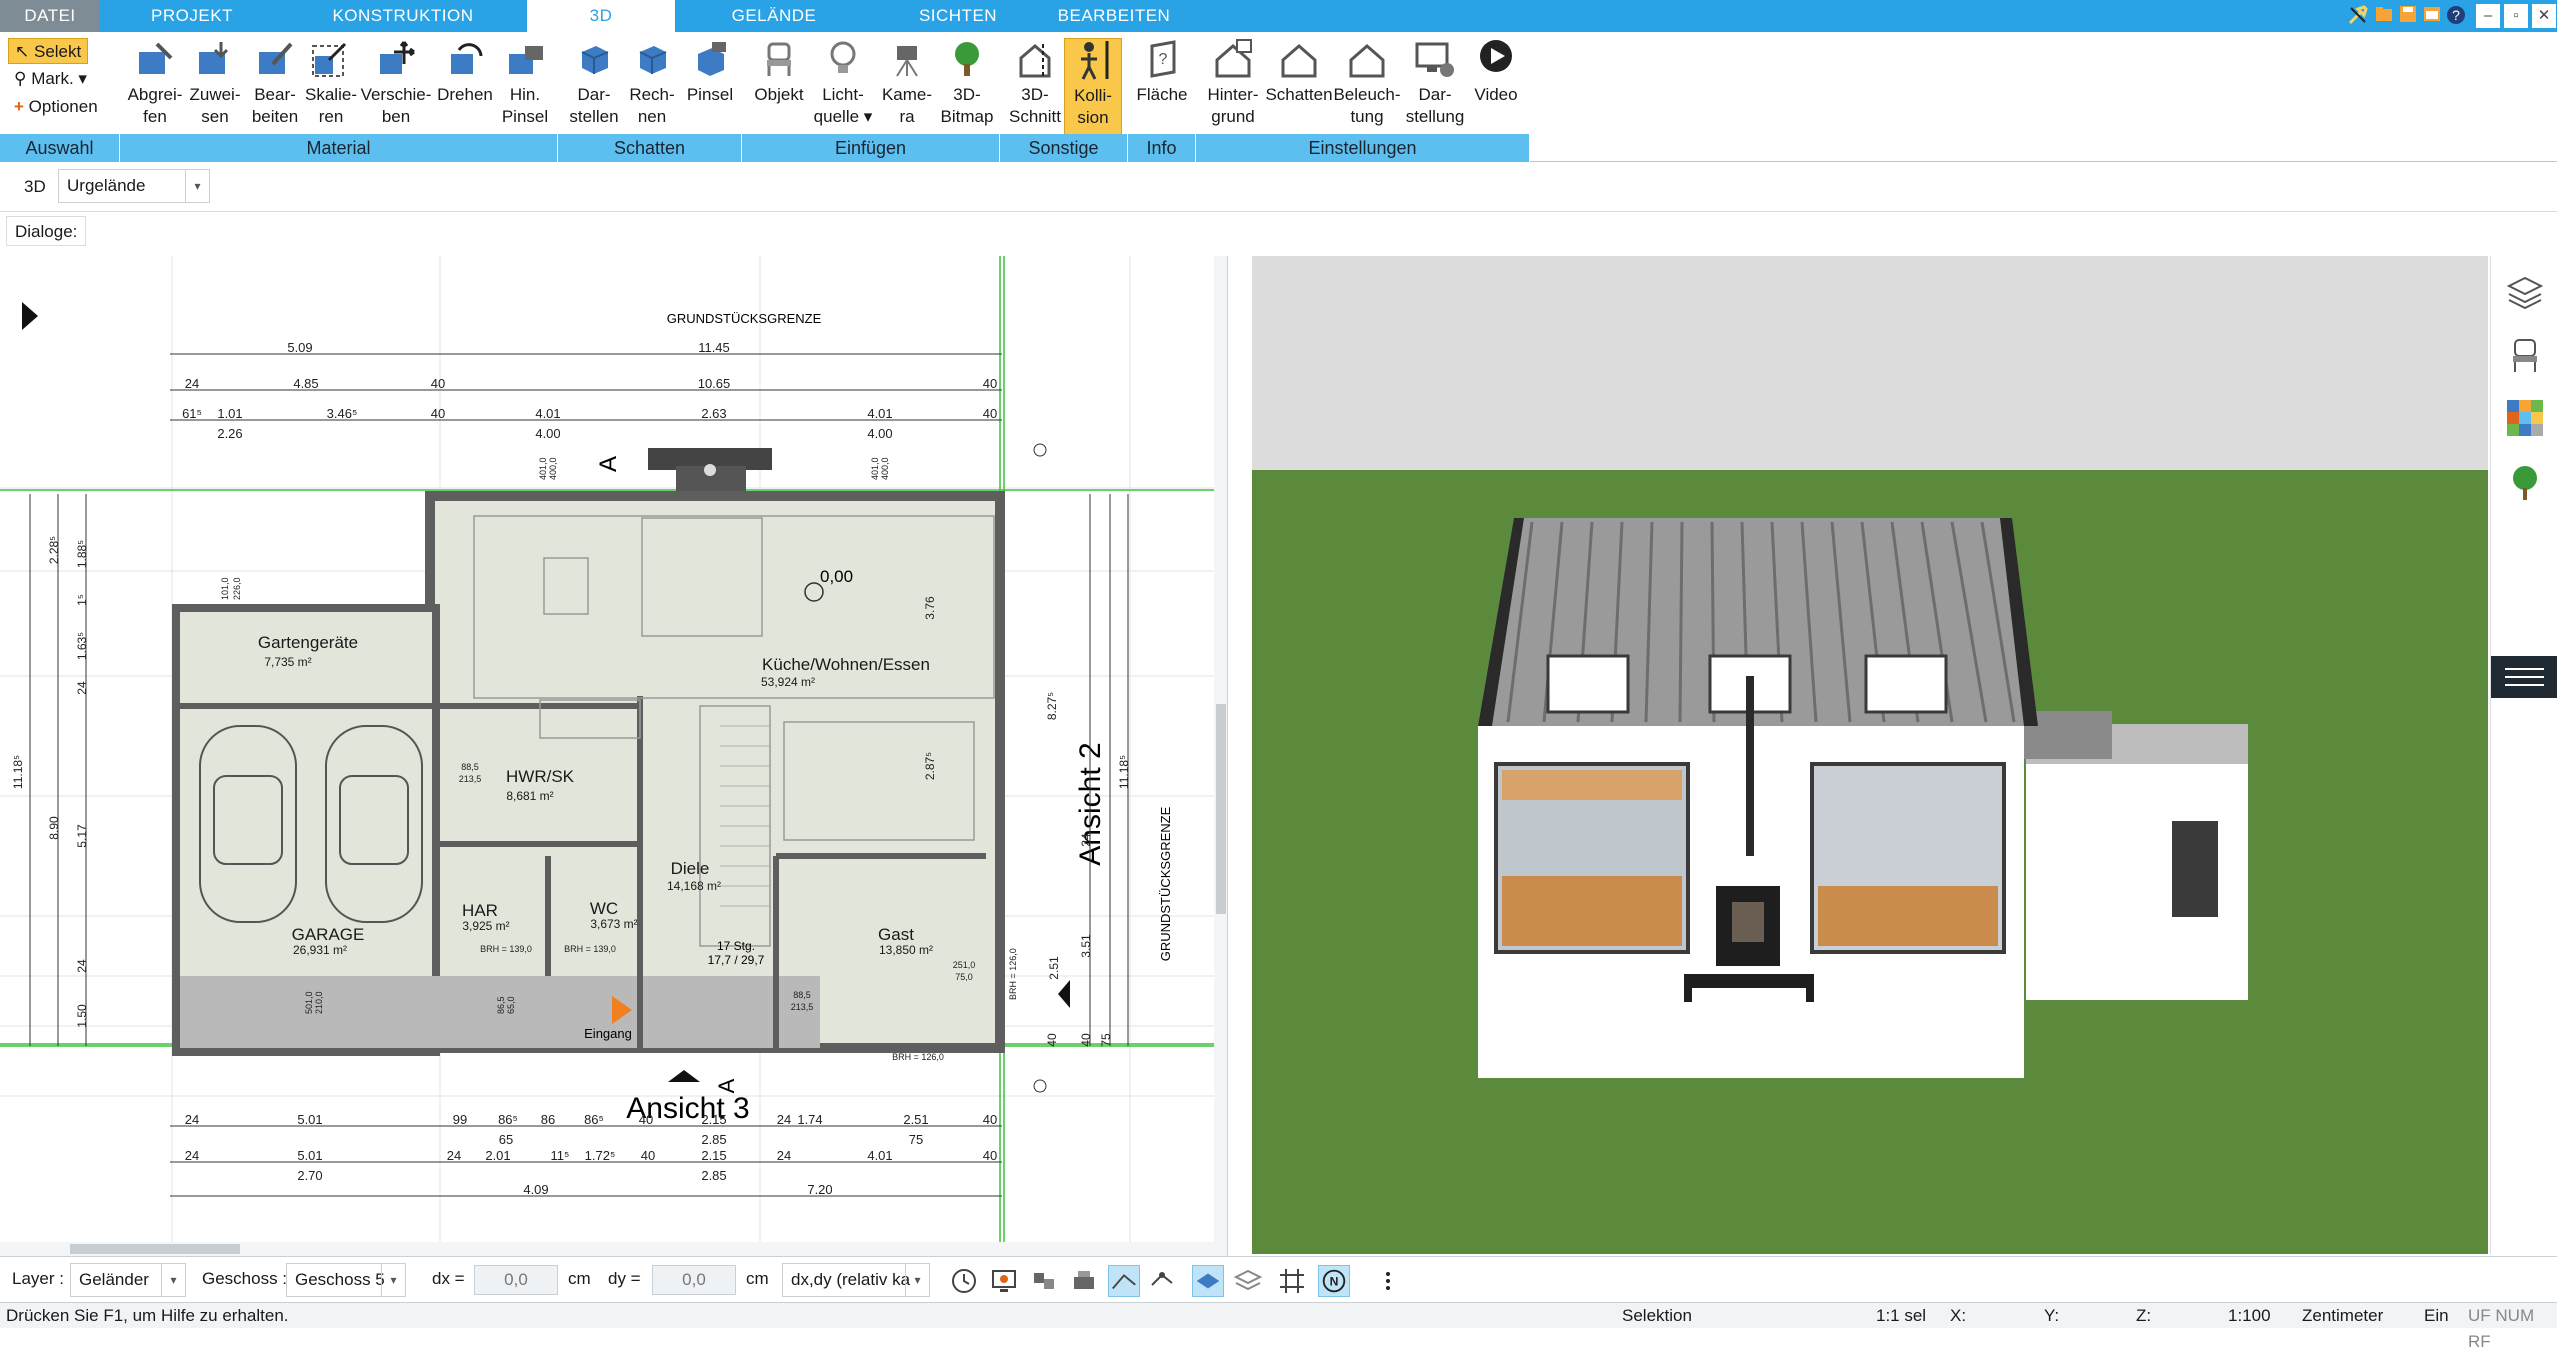  Describe the element at coordinates (690, 868) in the screenshot. I see `room-name: Diele` at that location.